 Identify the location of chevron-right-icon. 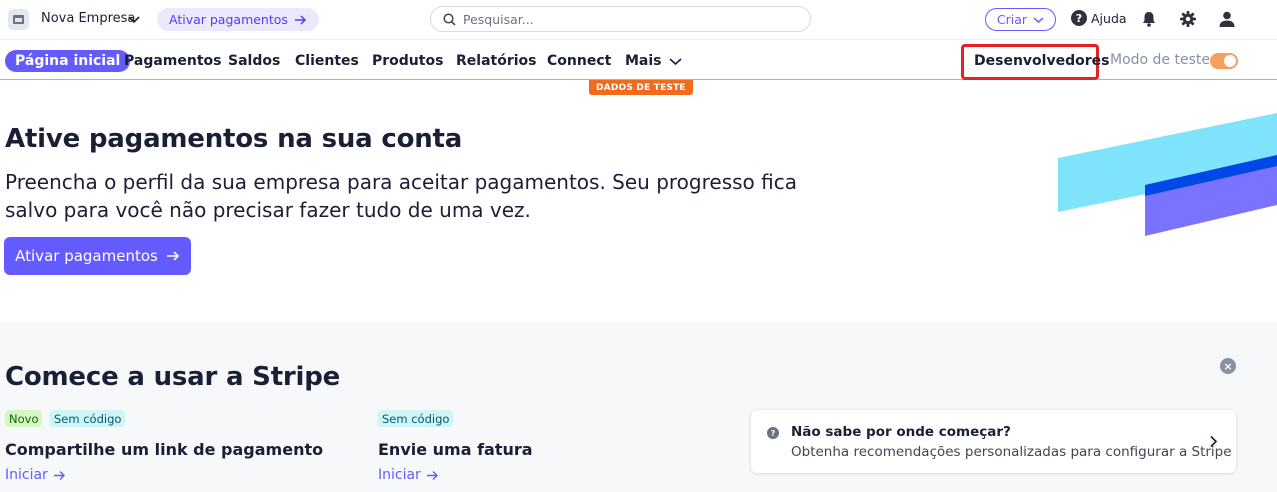
(1214, 441).